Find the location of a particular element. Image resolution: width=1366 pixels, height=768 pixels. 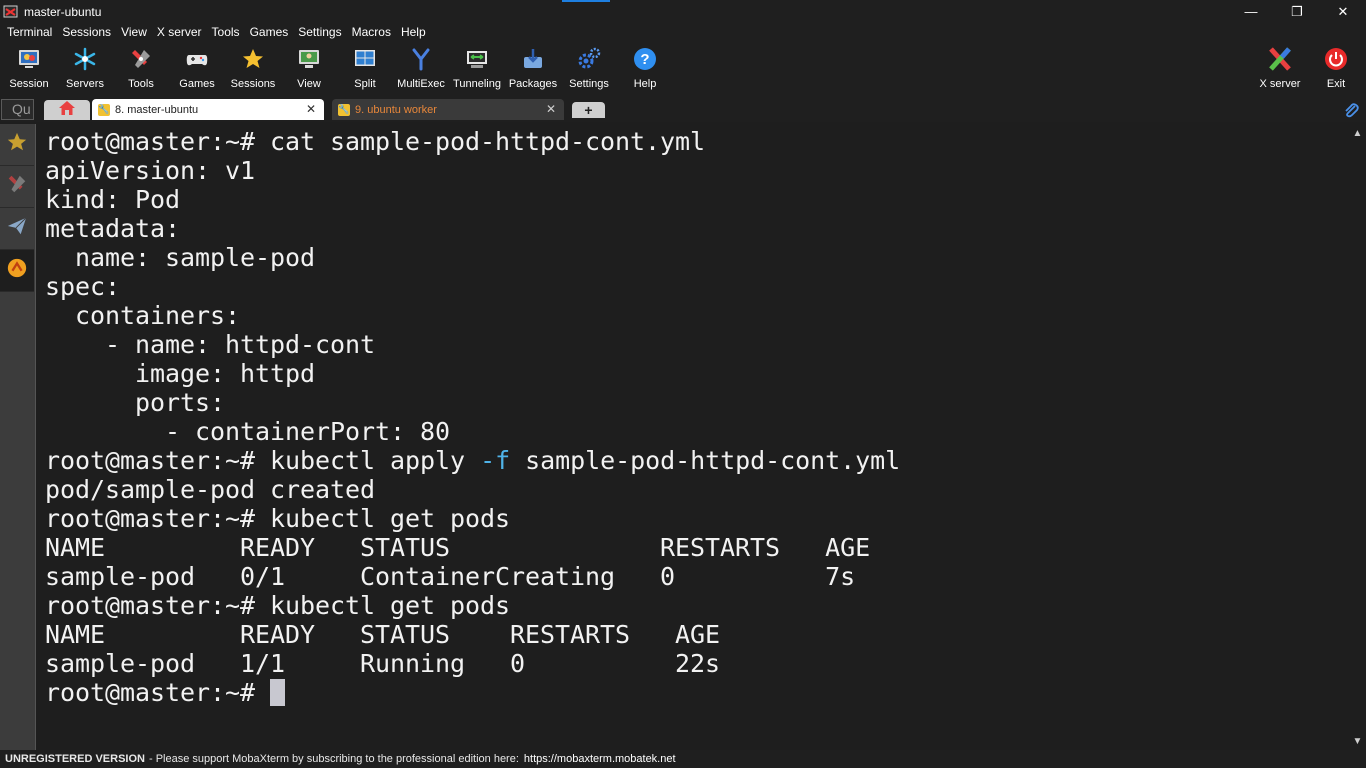

tab-label: 8. master-ubuntu is located at coordinates (157, 109).